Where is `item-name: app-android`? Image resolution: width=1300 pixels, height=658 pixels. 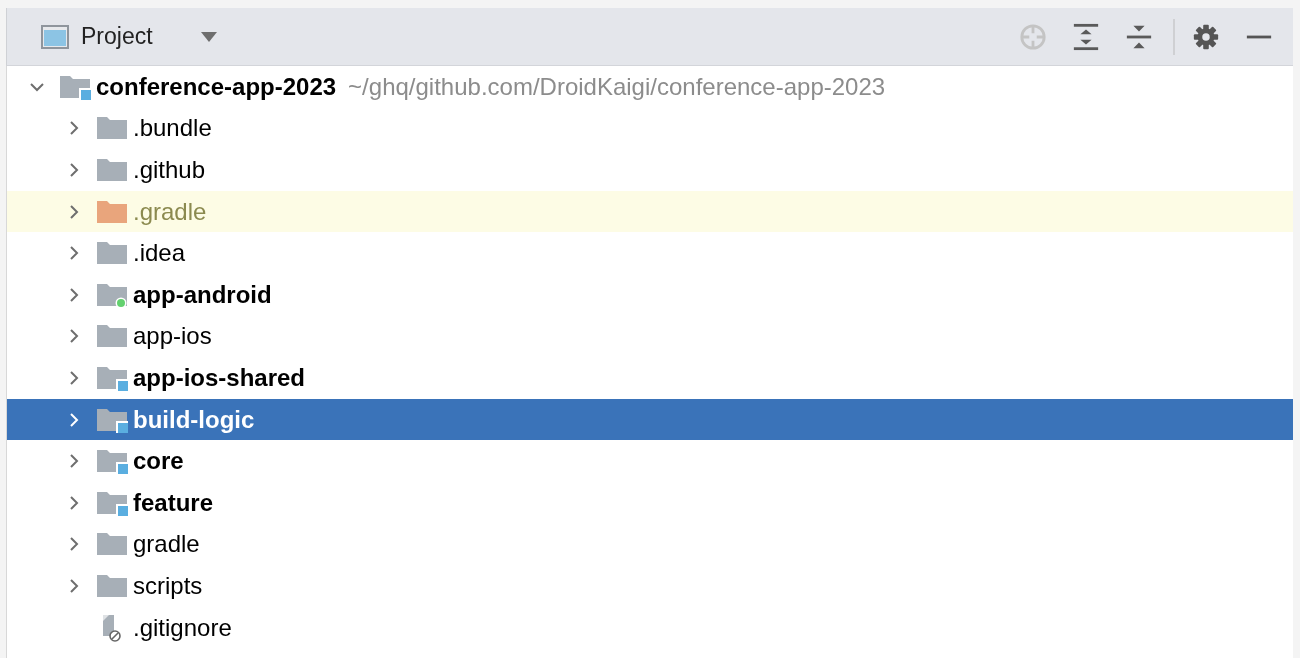
item-name: app-android is located at coordinates (202, 294).